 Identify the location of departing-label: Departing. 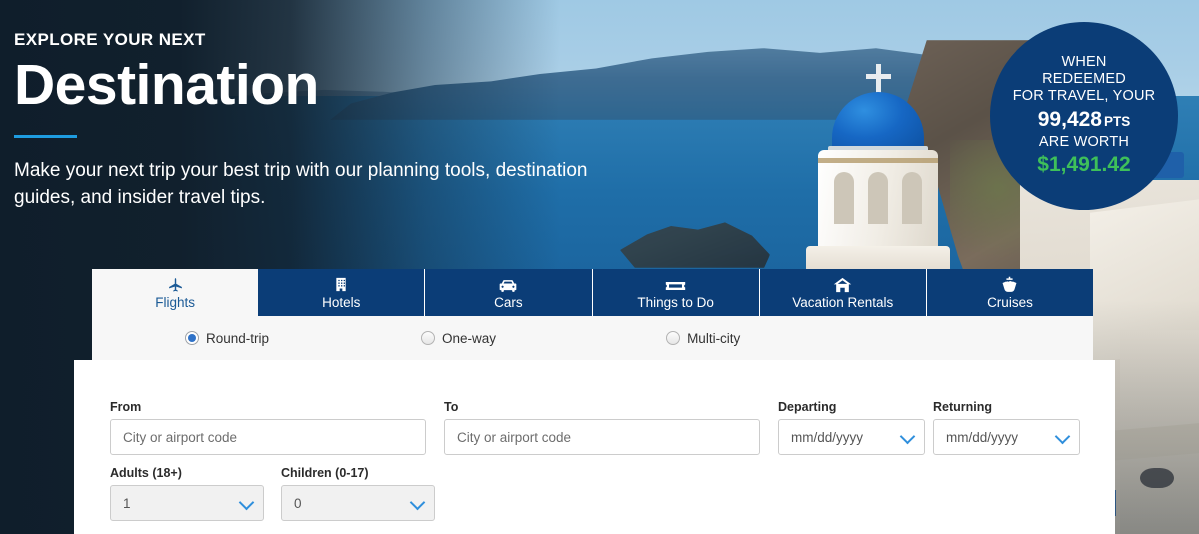
(807, 407).